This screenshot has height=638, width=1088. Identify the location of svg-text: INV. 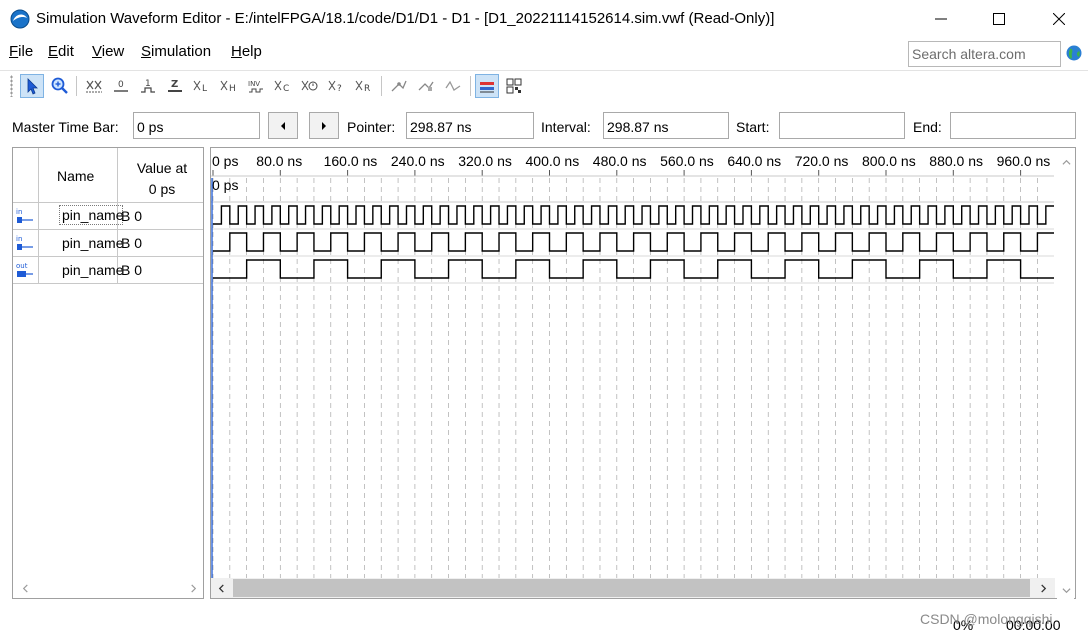
(254, 84).